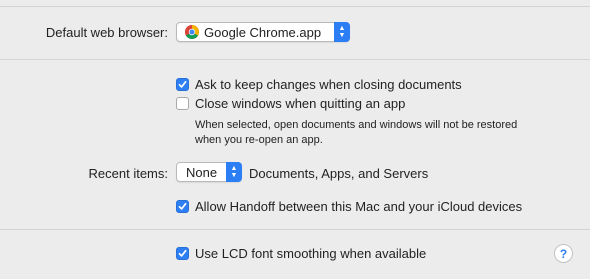 The height and width of the screenshot is (279, 590). I want to click on recent-items-popup: None ▲ ▼, so click(209, 172).